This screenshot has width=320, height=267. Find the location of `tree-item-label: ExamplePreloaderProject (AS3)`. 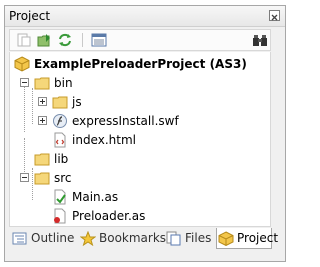

tree-item-label: ExamplePreloaderProject (AS3) is located at coordinates (140, 64).